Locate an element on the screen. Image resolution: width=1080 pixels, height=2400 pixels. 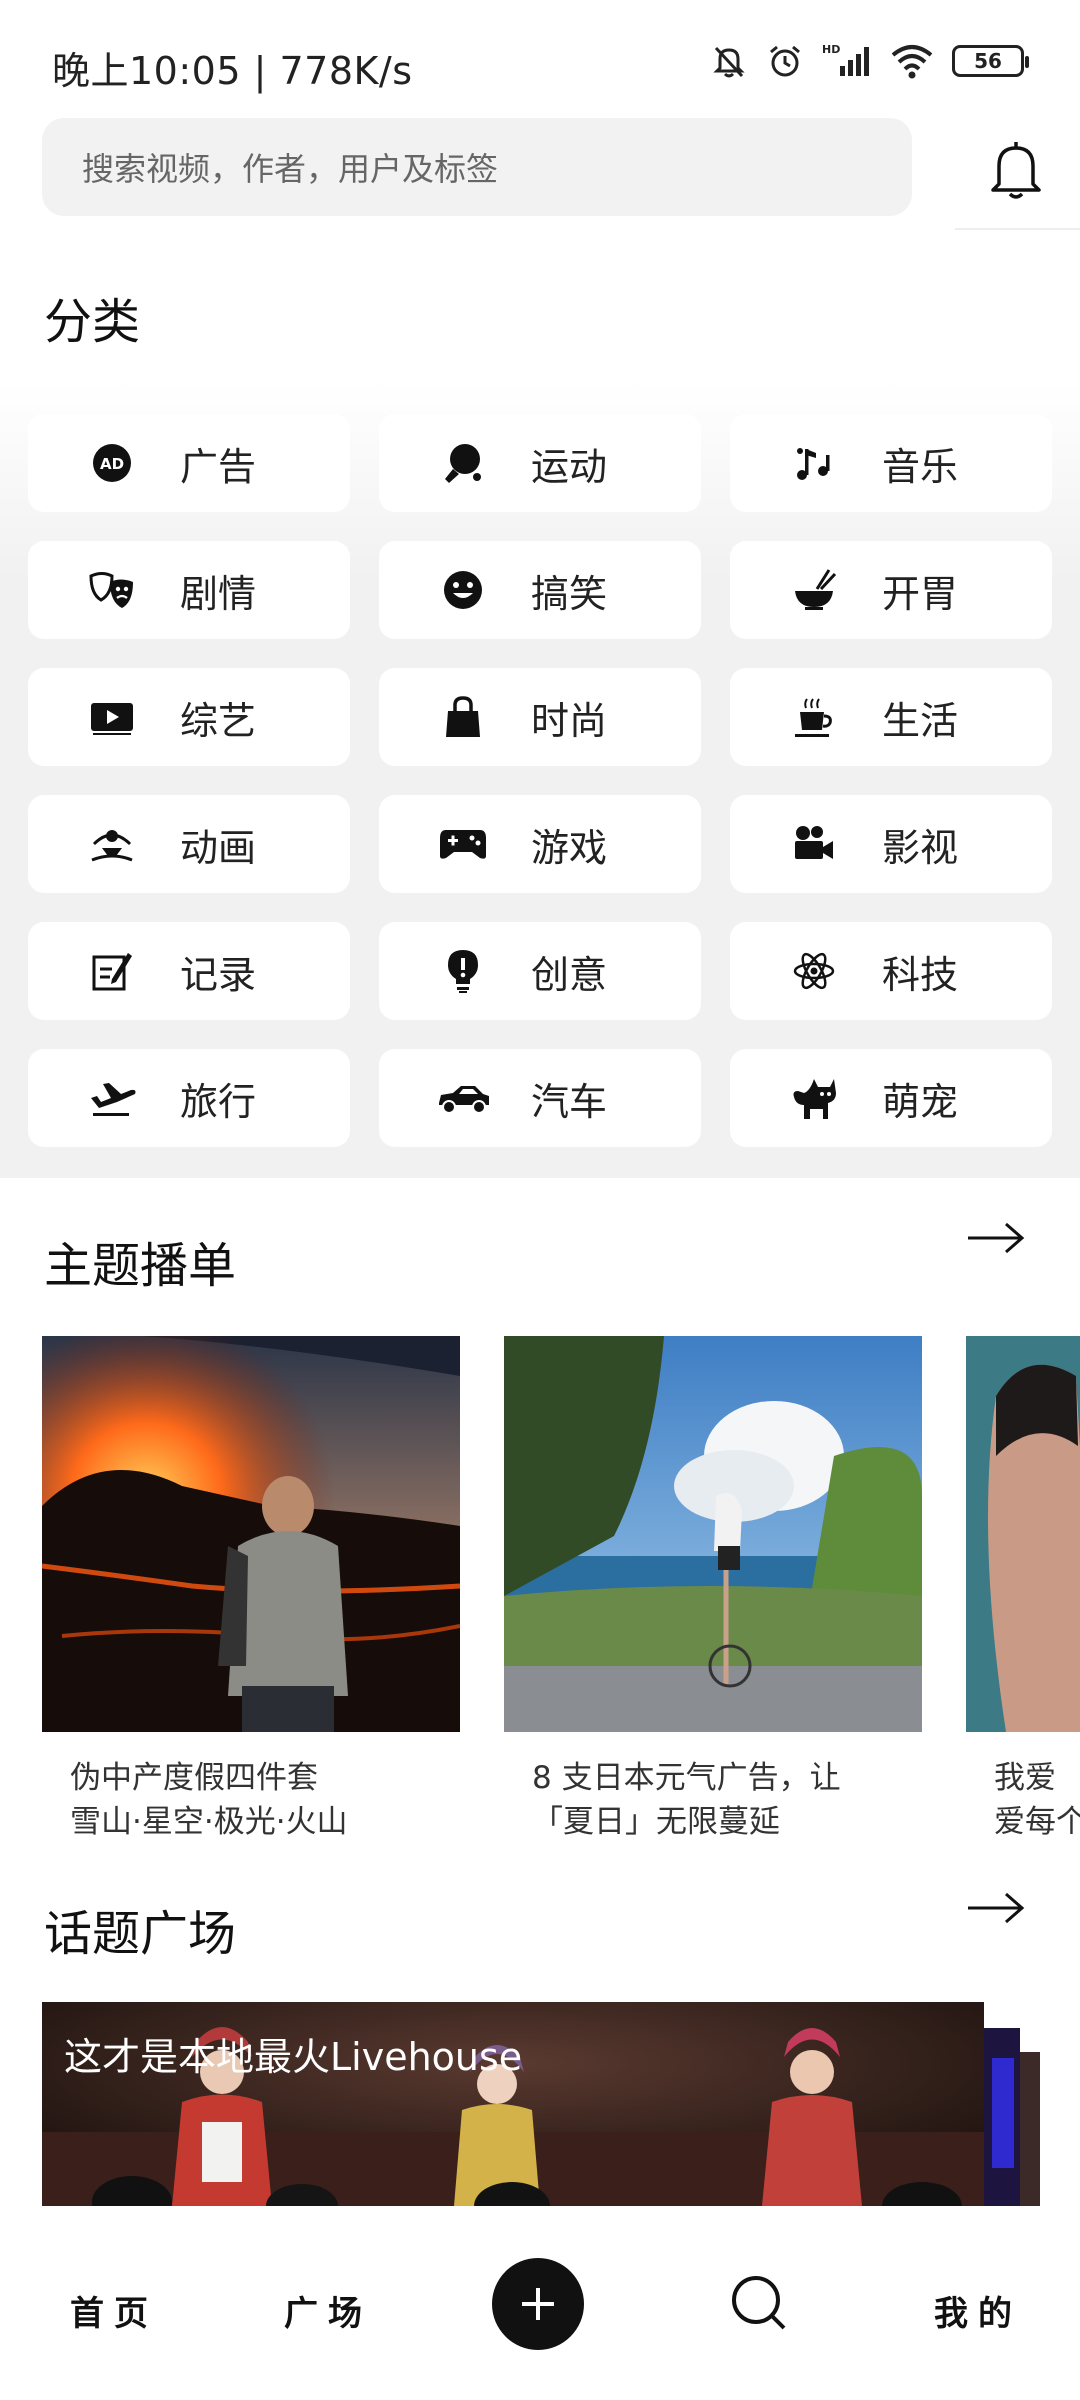
notebook-pen-icon is located at coordinates (112, 971).